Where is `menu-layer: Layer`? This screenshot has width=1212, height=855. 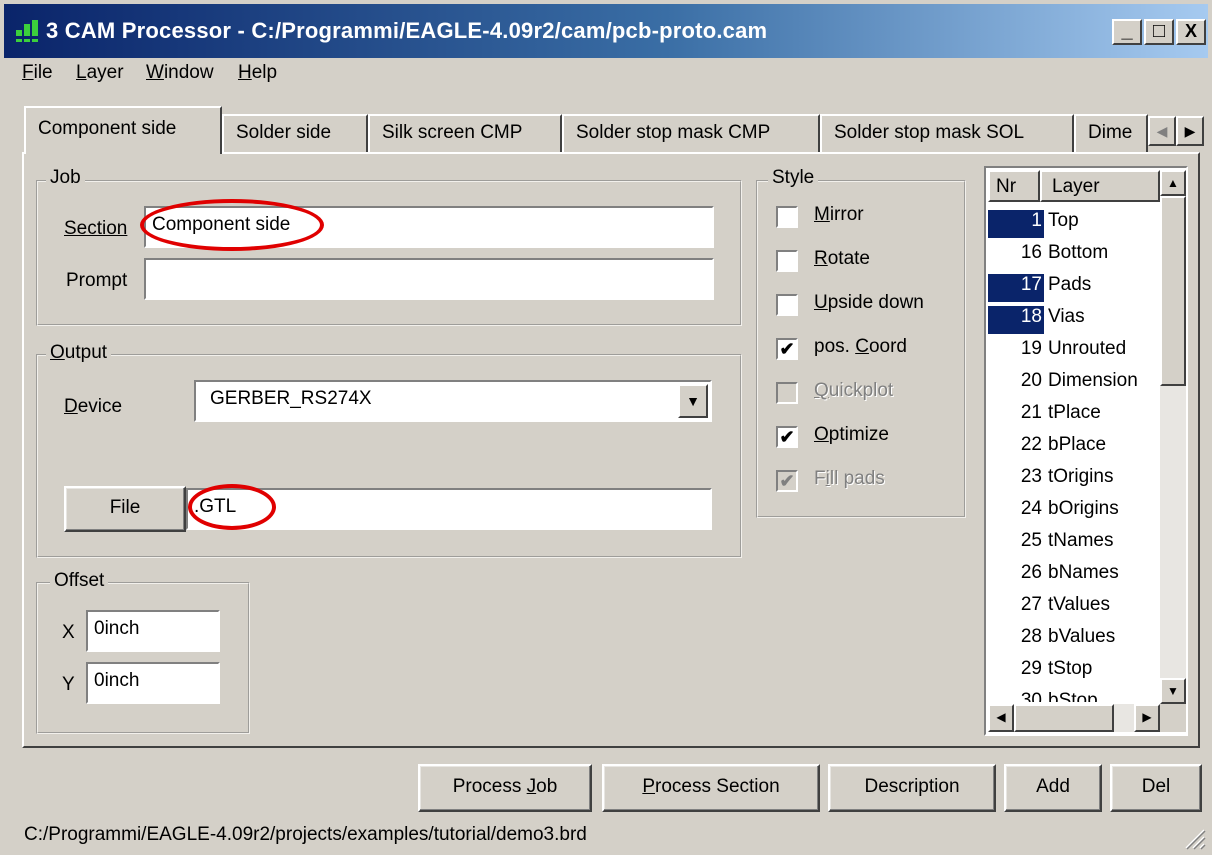
menu-layer: Layer is located at coordinates (100, 73).